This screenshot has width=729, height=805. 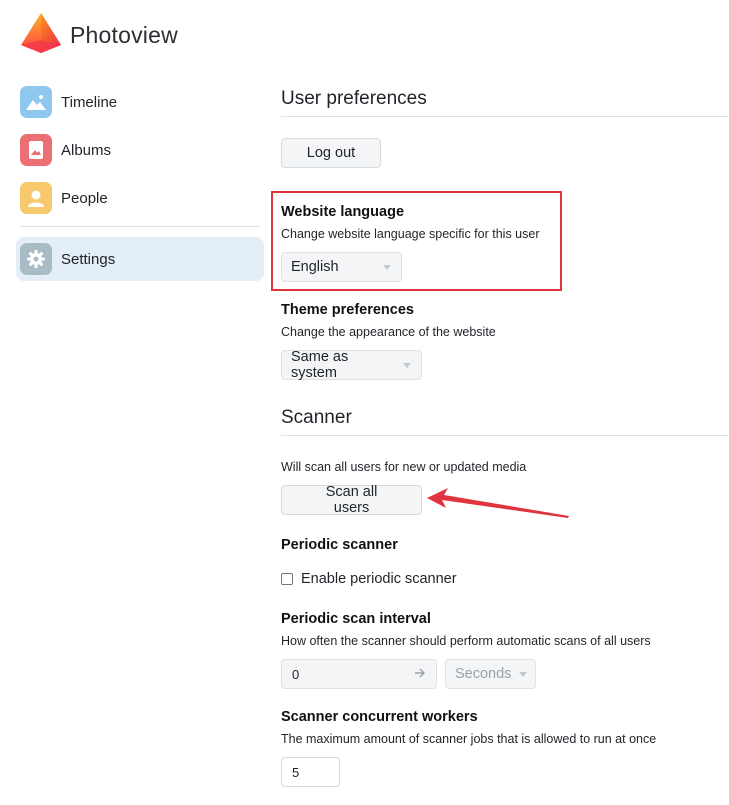 I want to click on person-icon, so click(x=36, y=198).